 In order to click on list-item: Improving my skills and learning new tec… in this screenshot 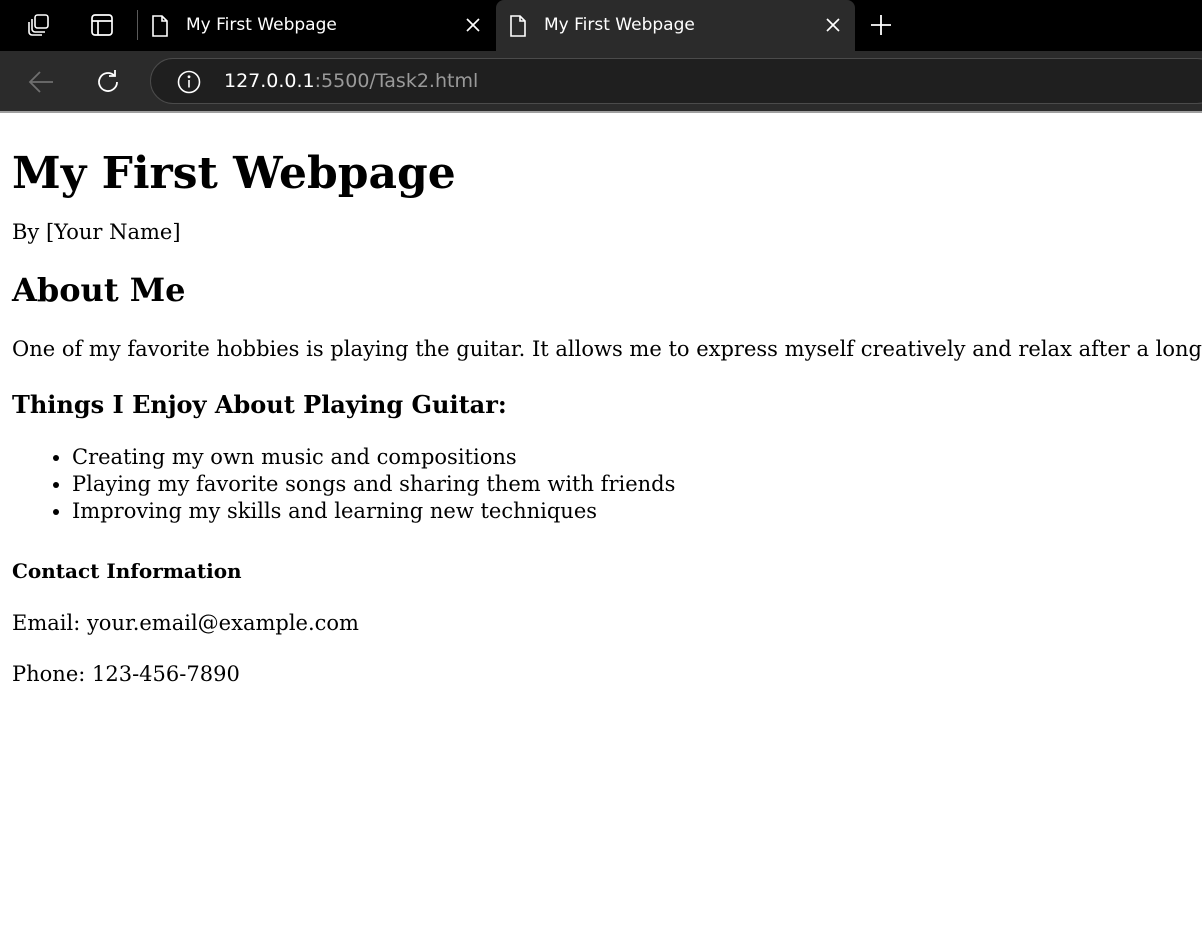, I will do `click(631, 511)`.